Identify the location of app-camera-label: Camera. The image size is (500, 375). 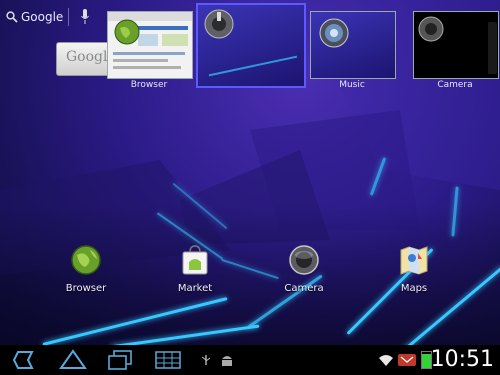
(304, 288).